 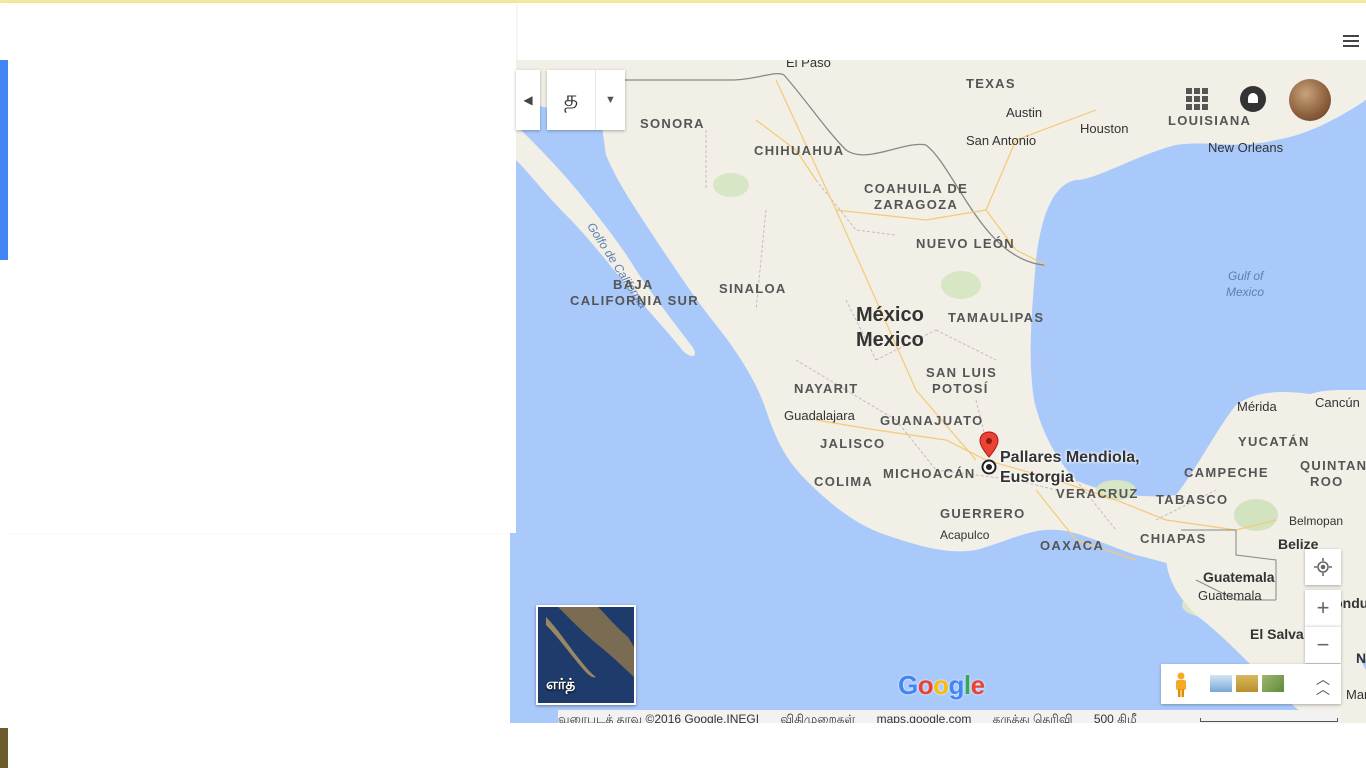 I want to click on label-coahuila-2: ZARAGOZA, so click(x=916, y=204).